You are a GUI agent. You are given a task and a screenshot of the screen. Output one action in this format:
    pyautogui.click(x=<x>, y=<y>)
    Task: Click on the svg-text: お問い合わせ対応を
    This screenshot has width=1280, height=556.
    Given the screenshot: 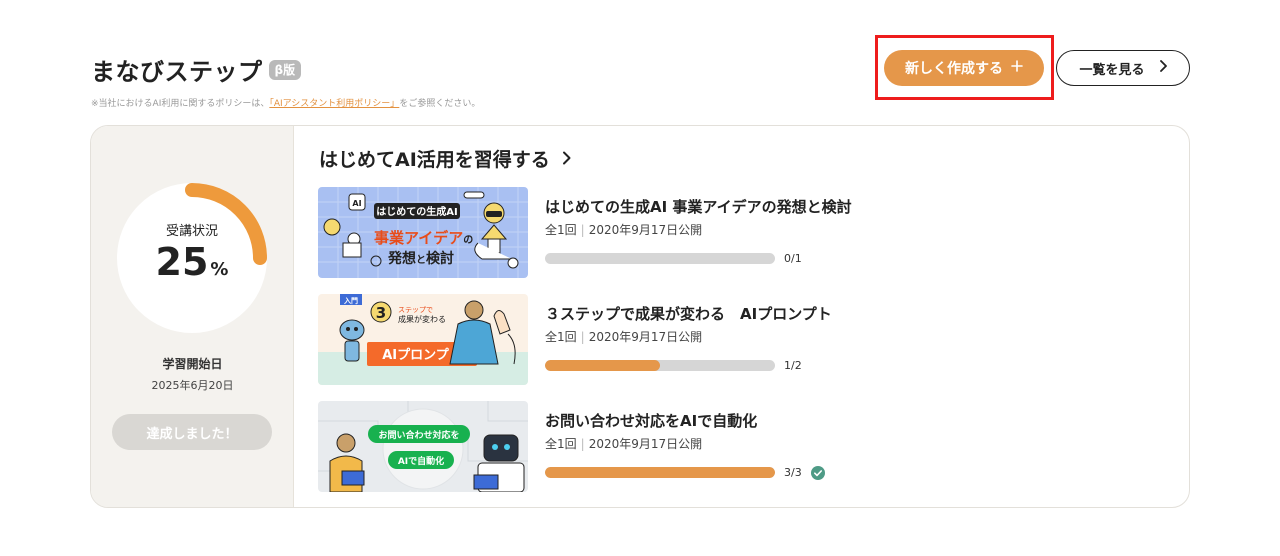 What is the action you would take?
    pyautogui.click(x=418, y=435)
    